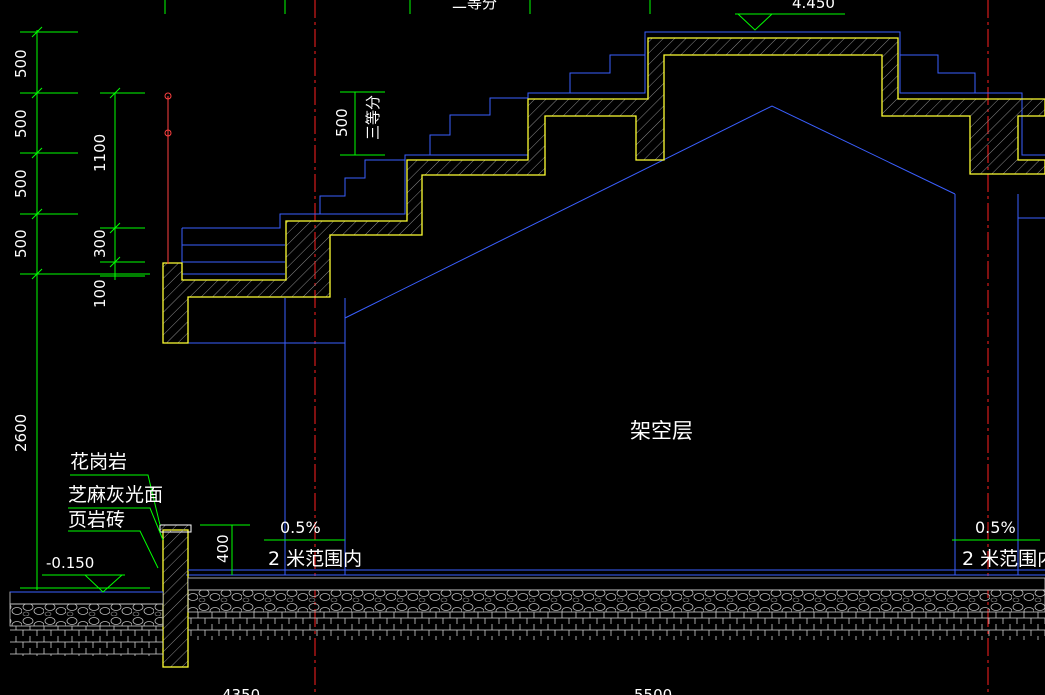 The height and width of the screenshot is (695, 1045). Describe the element at coordinates (70, 563) in the screenshot. I see `elevation-left: -0.150` at that location.